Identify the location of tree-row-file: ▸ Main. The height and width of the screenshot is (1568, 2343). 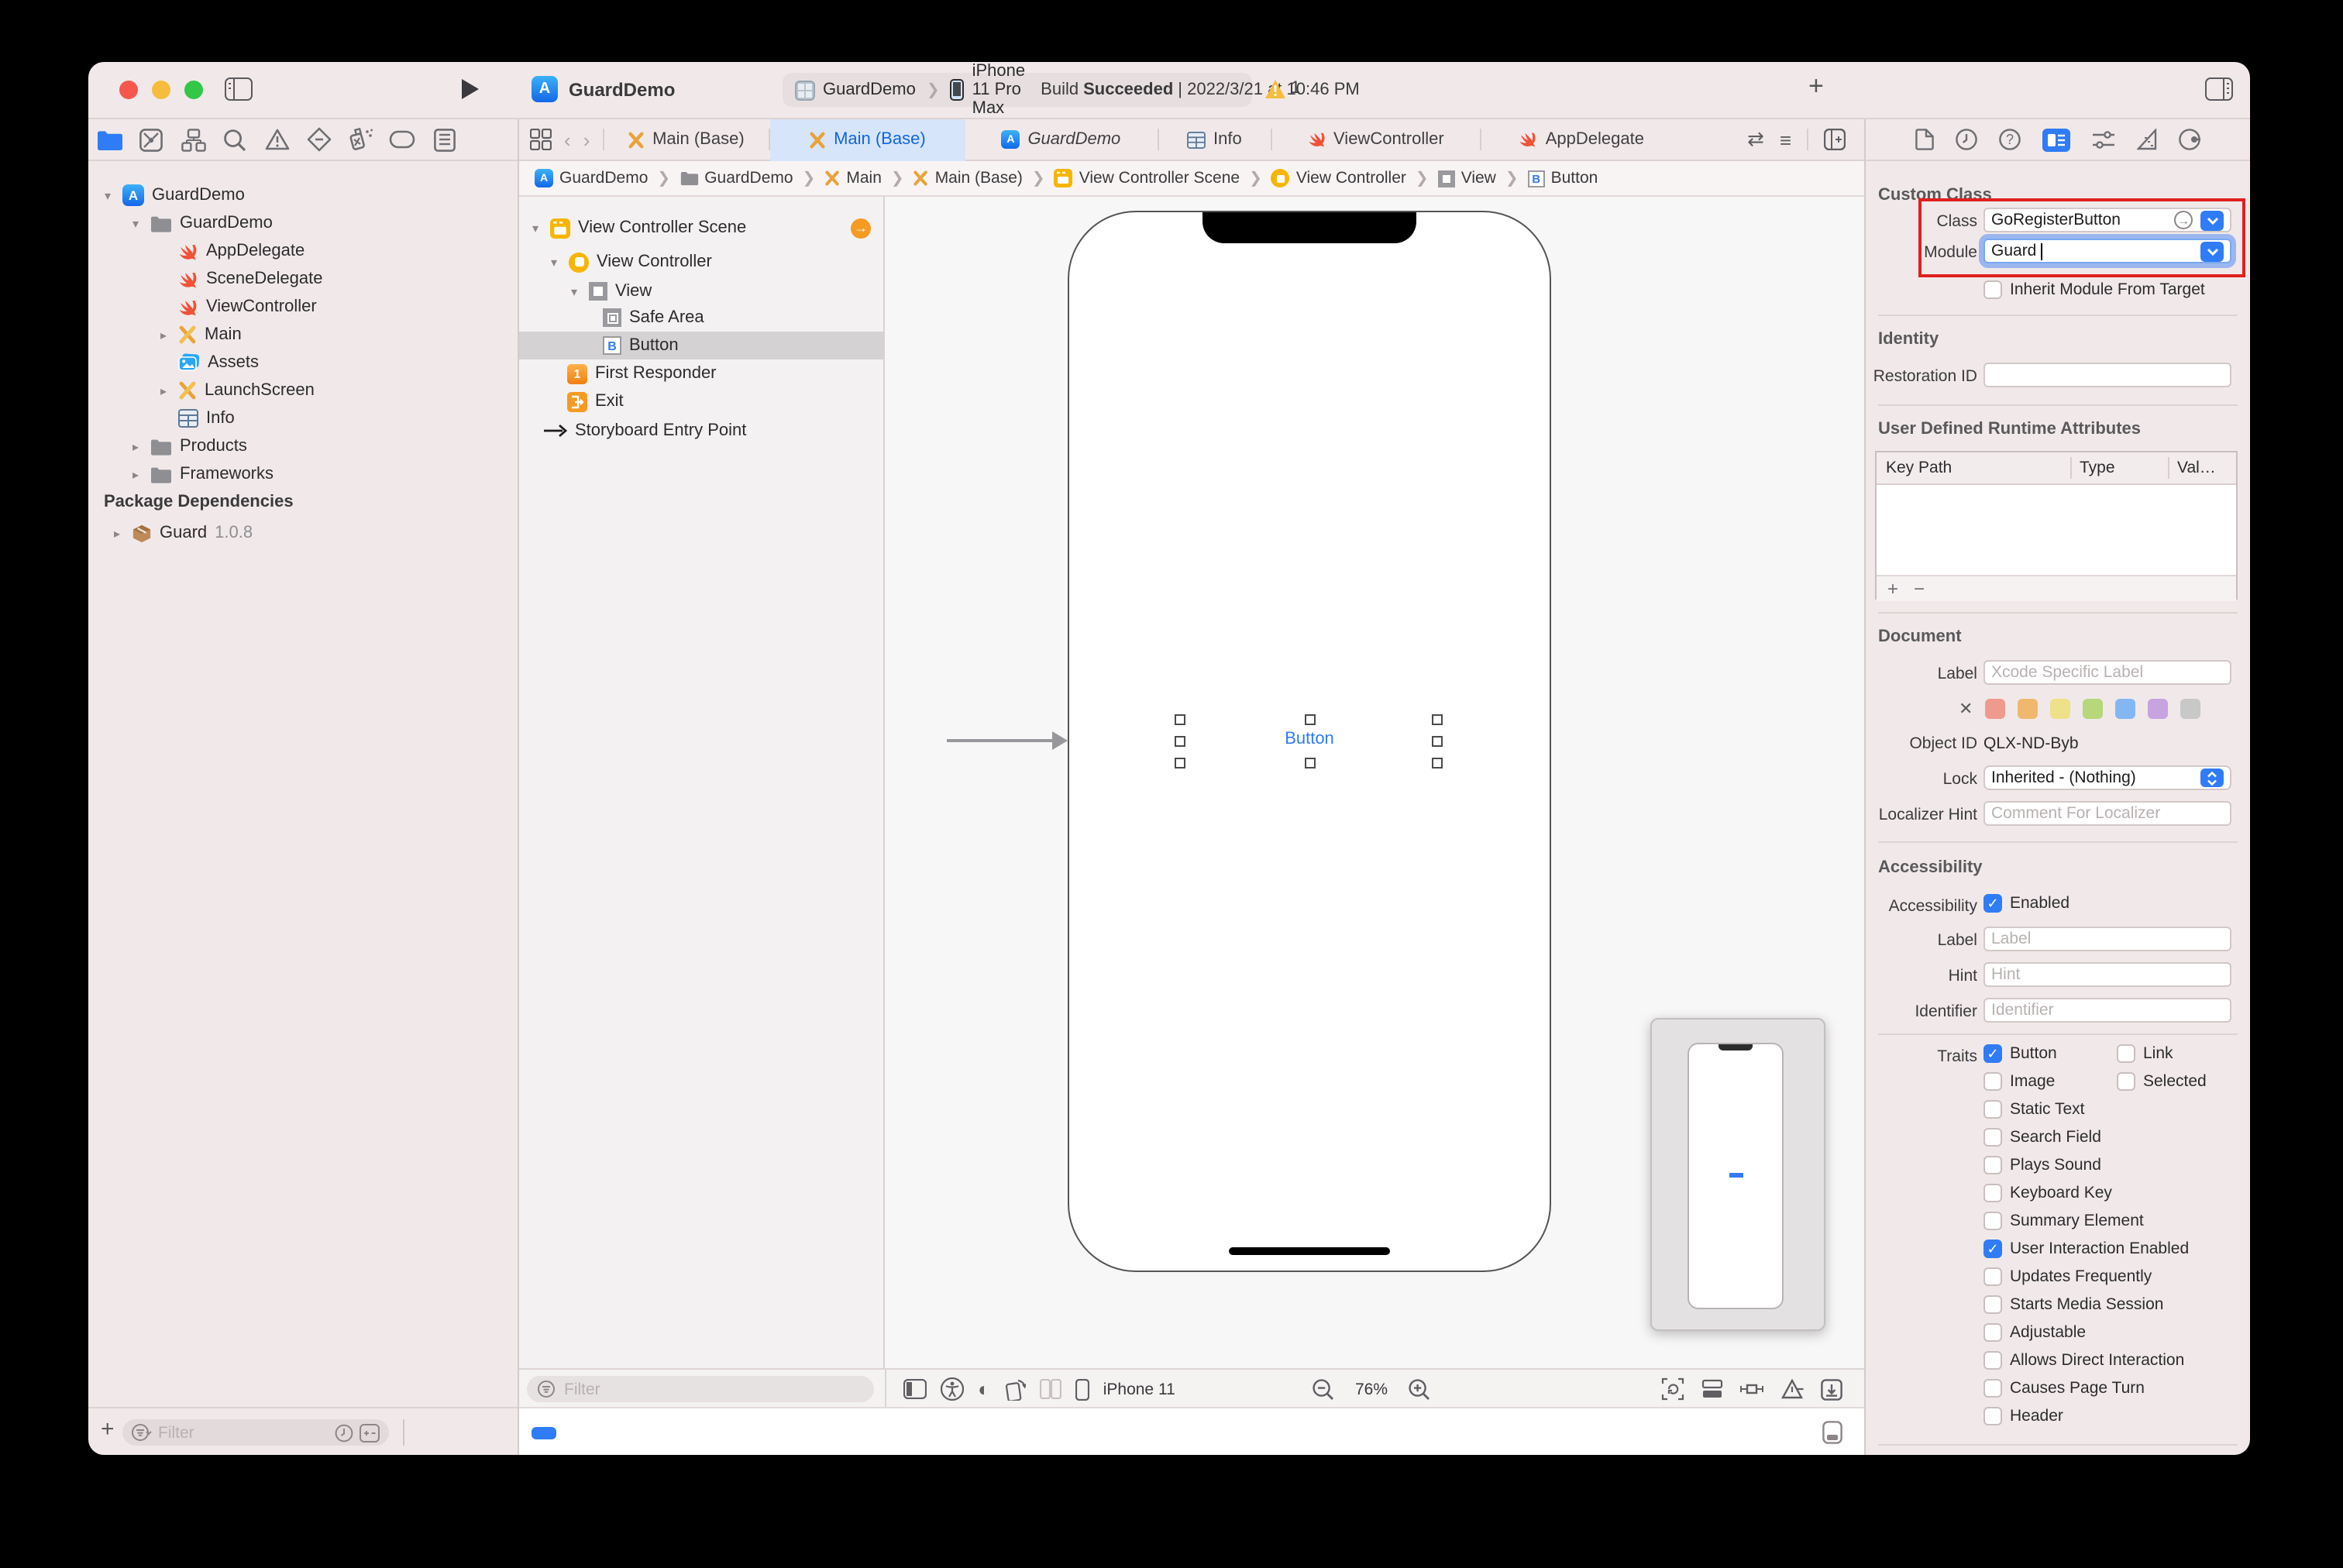
(303, 335).